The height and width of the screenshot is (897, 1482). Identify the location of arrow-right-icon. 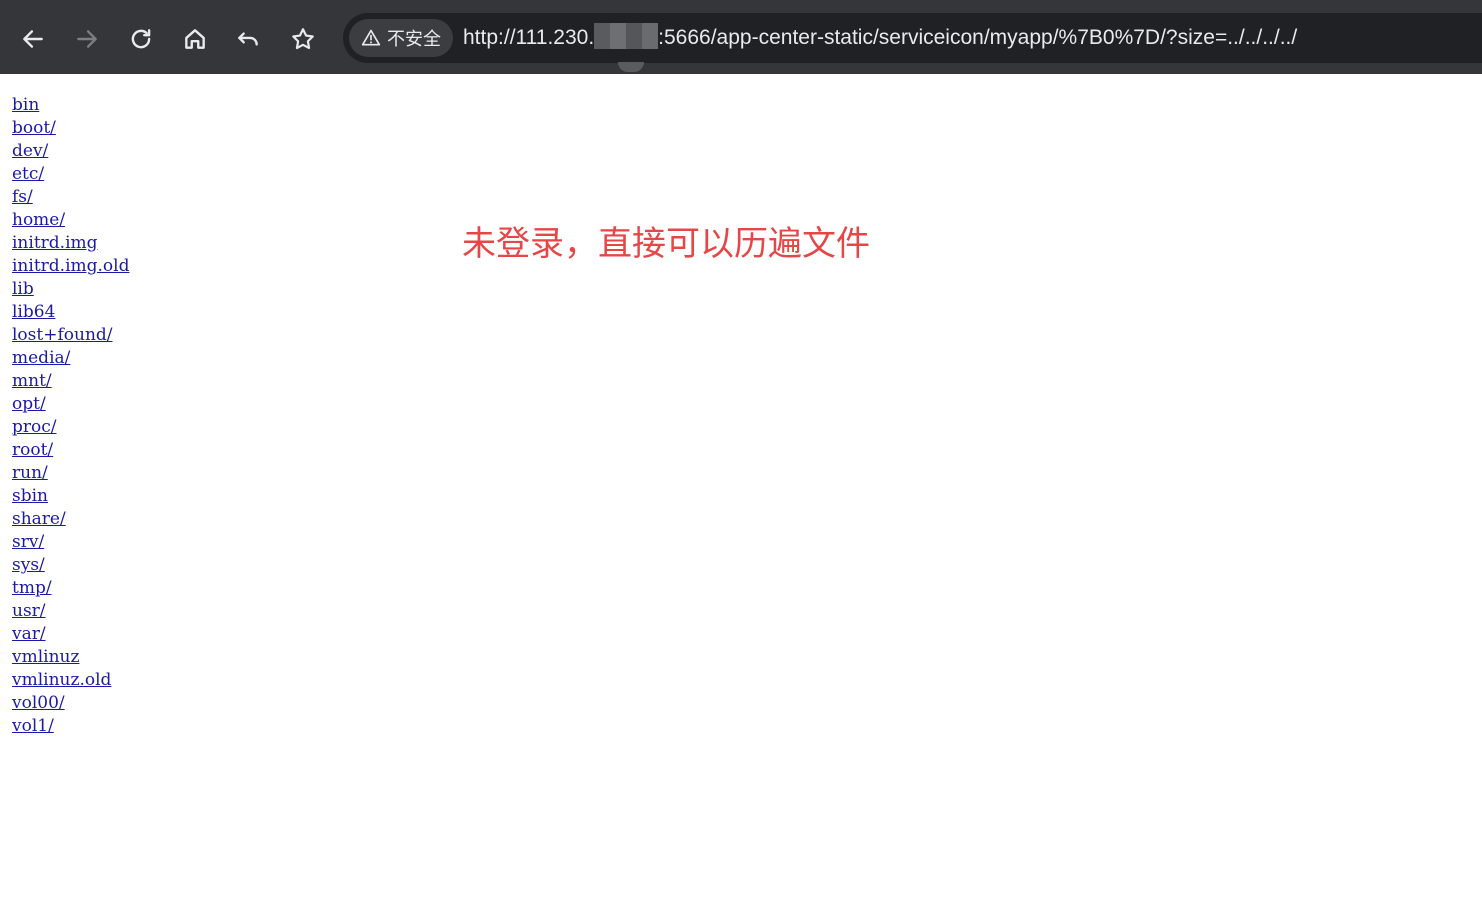
(87, 39).